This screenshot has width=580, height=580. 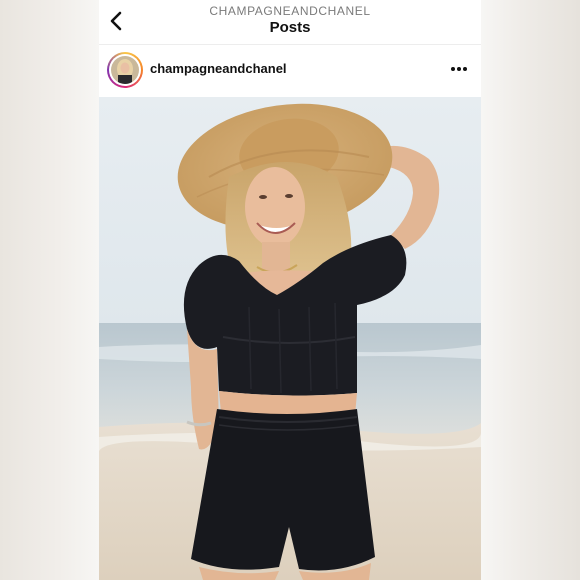 What do you see at coordinates (218, 68) in the screenshot?
I see `post-username: champagneandchanel` at bounding box center [218, 68].